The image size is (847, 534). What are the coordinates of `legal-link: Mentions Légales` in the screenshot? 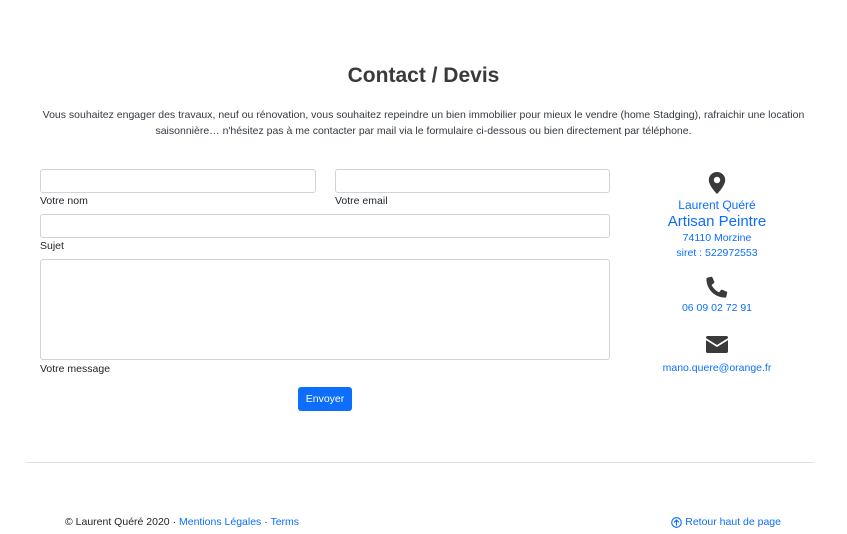 It's located at (220, 522).